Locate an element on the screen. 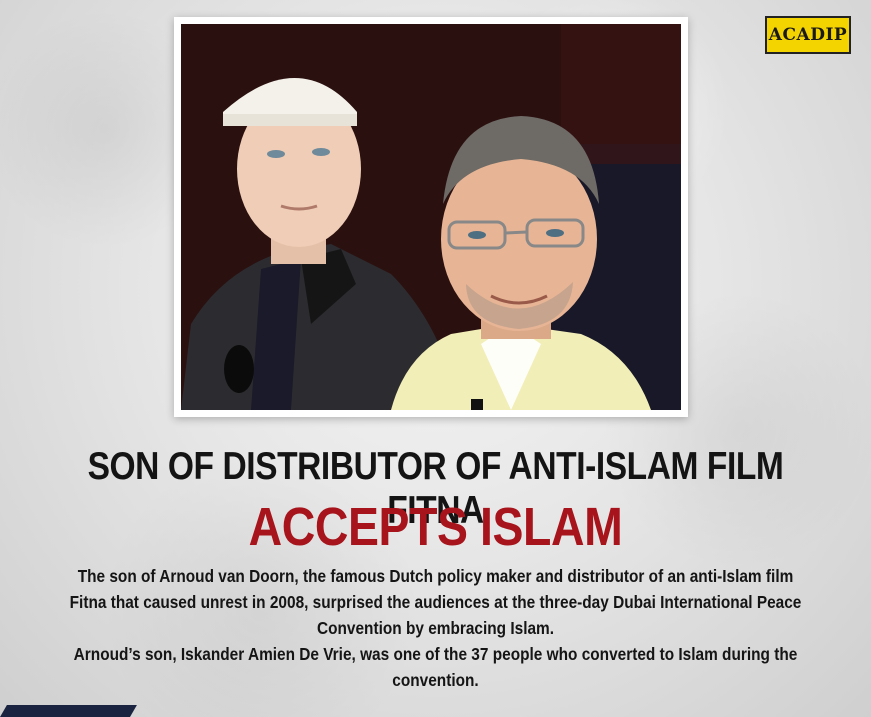  subheadline: ACCEPTS ISLAM is located at coordinates (435, 527).